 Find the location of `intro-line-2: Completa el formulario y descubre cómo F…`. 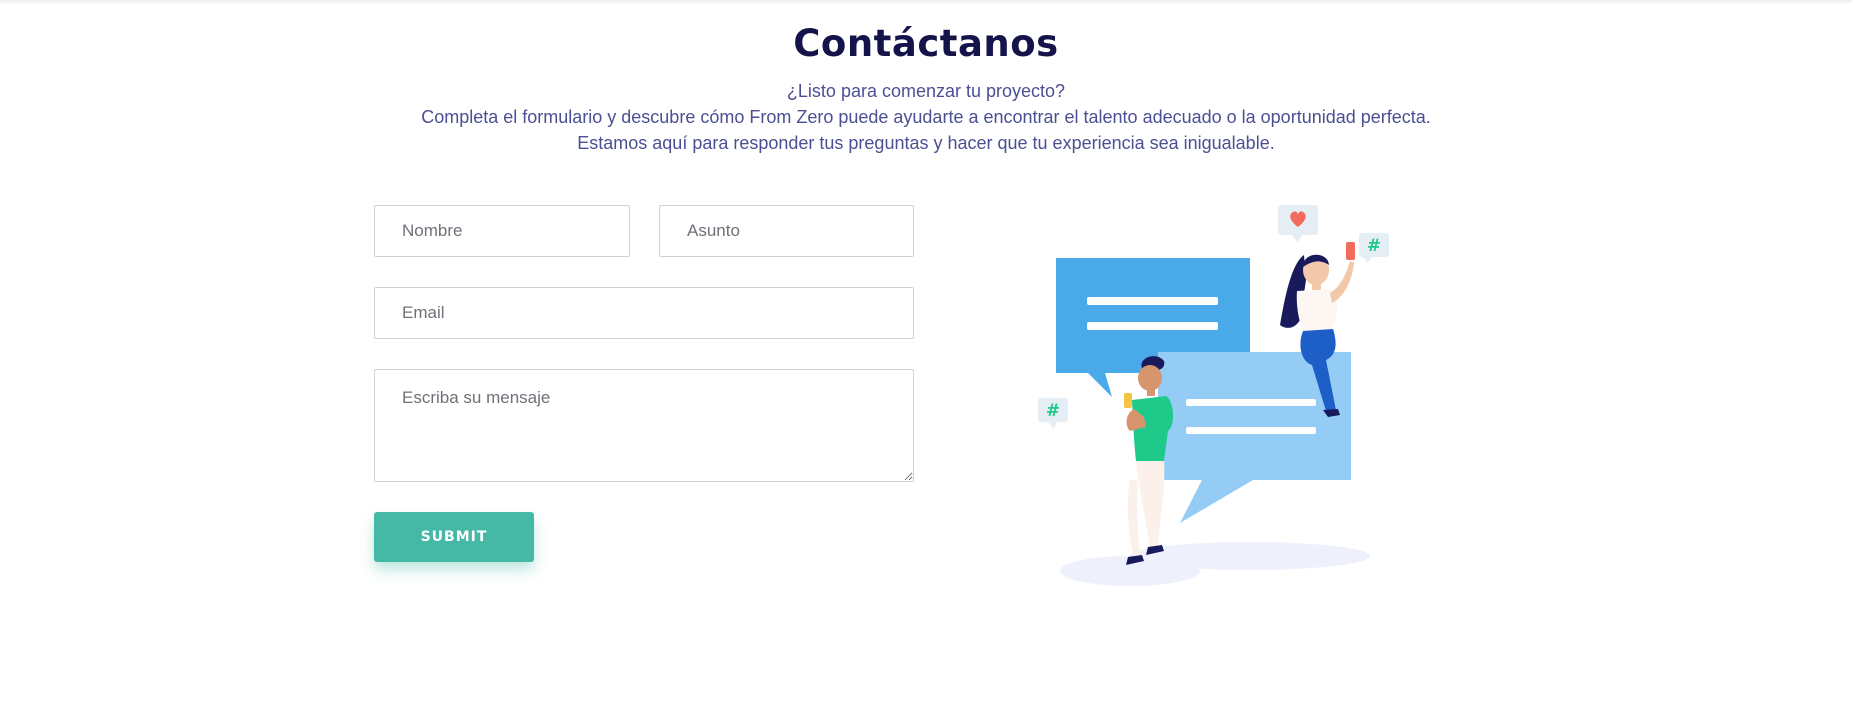

intro-line-2: Completa el formulario y descubre cómo F… is located at coordinates (926, 117).